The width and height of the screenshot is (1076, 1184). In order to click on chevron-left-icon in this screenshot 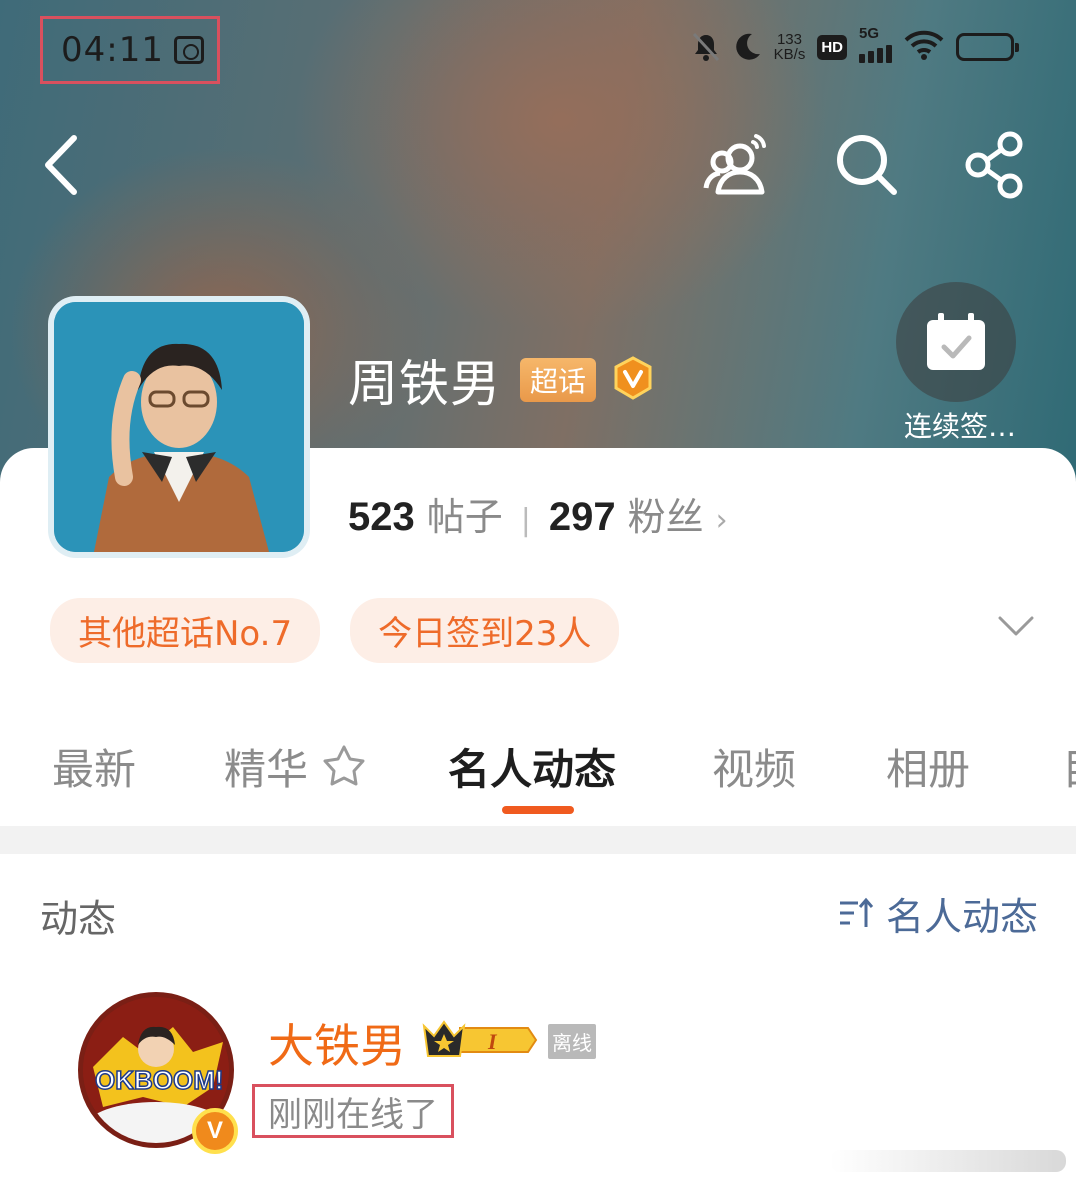, I will do `click(61, 165)`.